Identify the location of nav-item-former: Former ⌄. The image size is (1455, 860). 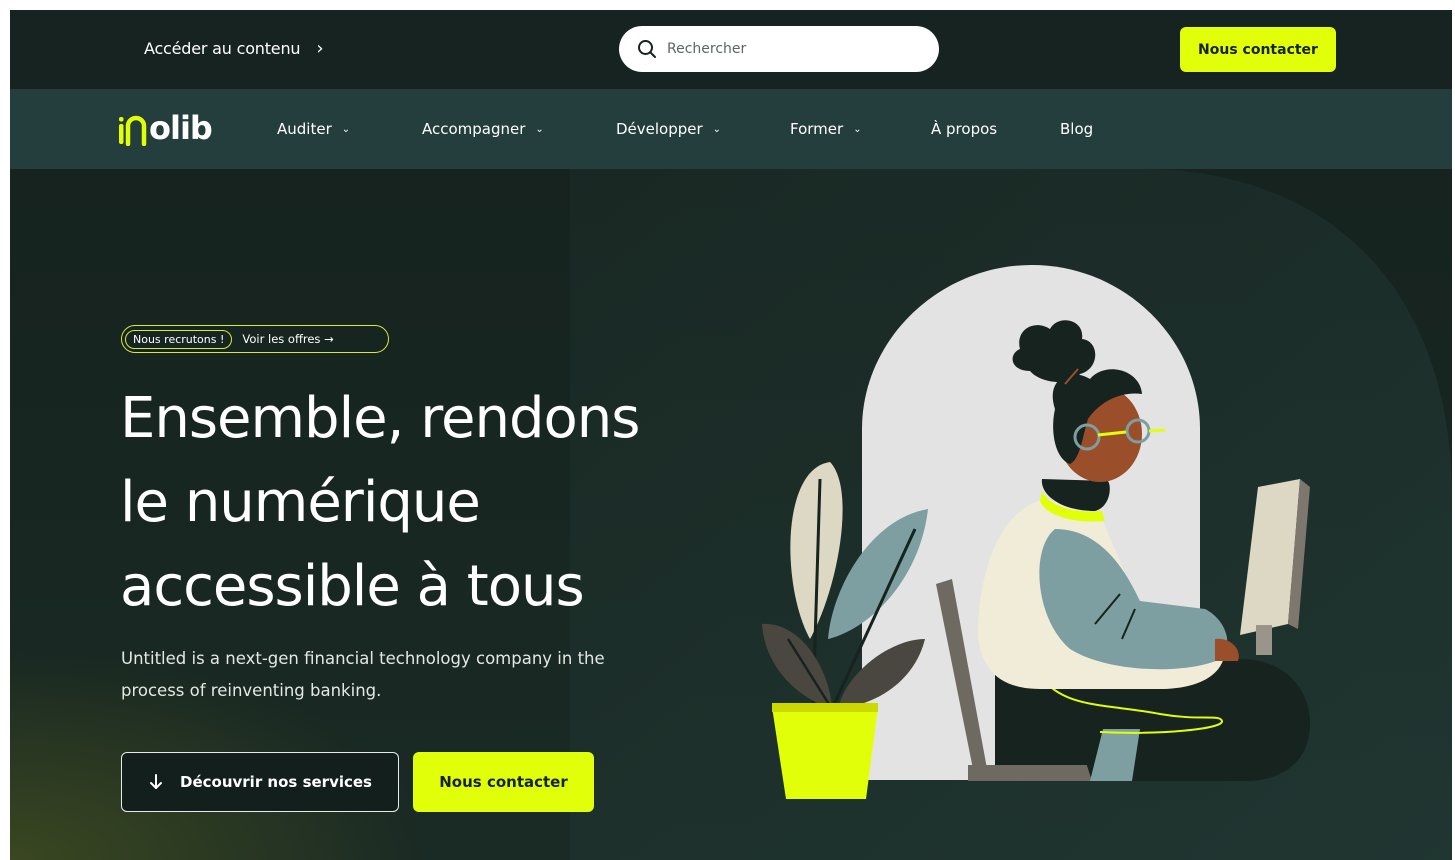
(826, 129).